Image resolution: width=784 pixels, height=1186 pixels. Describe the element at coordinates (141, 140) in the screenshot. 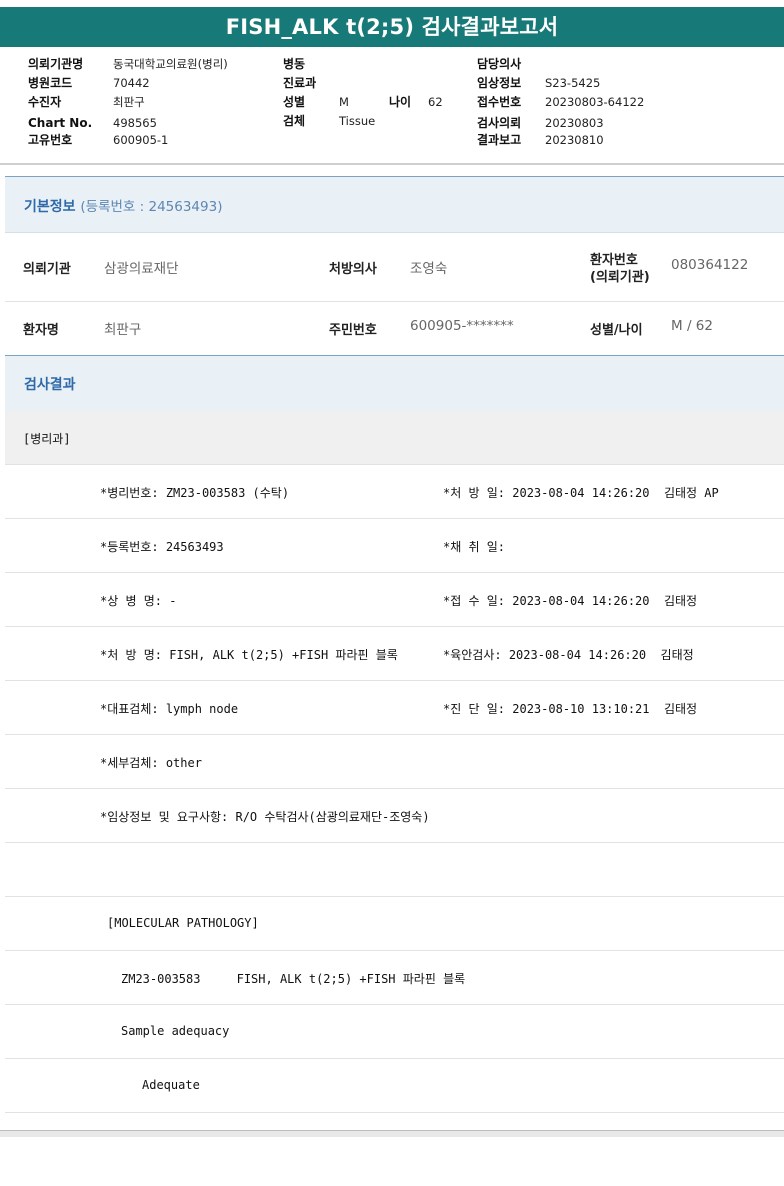

I see `header-value: 600905-1` at that location.